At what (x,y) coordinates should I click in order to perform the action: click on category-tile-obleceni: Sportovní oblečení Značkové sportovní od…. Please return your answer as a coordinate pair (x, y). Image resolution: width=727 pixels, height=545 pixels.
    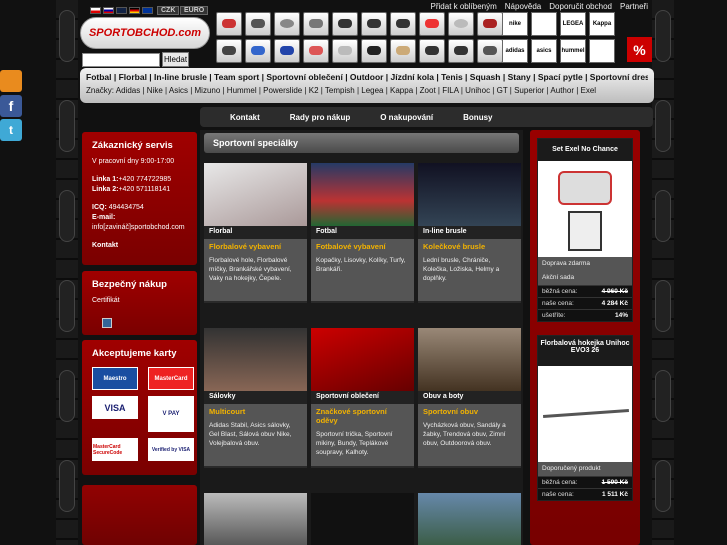
    Looking at the image, I should click on (362, 398).